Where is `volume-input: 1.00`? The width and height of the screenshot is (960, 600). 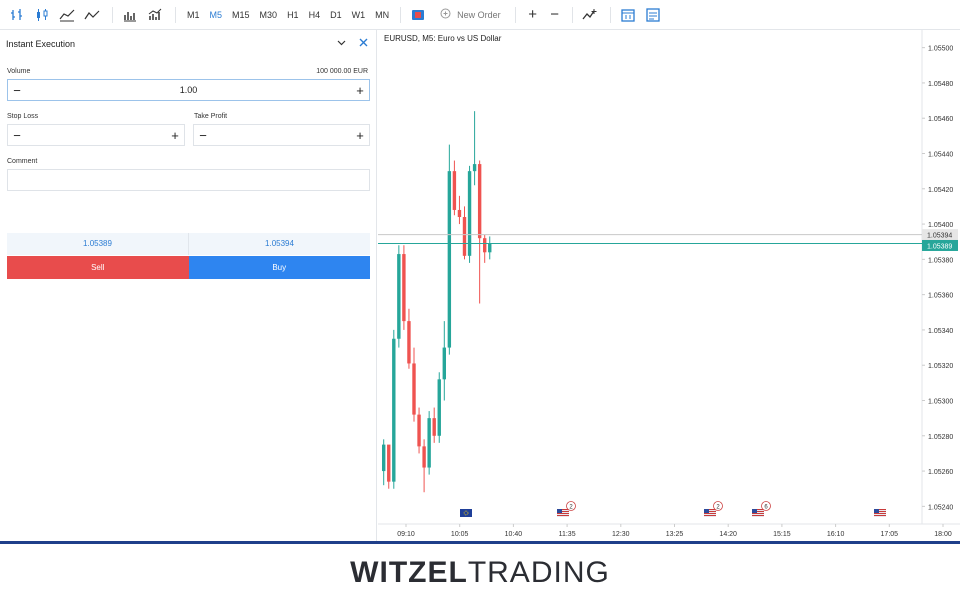
volume-input: 1.00 is located at coordinates (188, 90).